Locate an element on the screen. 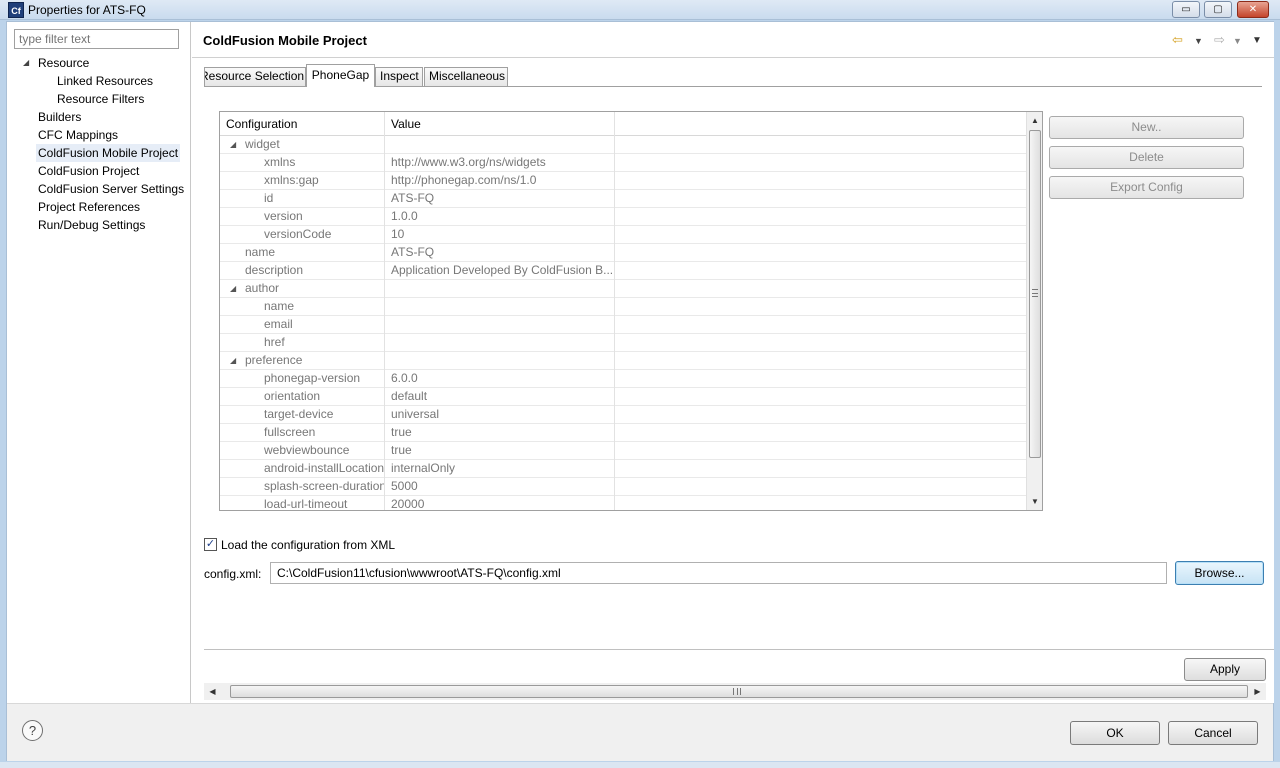 The height and width of the screenshot is (768, 1280). view-menu-icon: ▼ is located at coordinates (1257, 40).